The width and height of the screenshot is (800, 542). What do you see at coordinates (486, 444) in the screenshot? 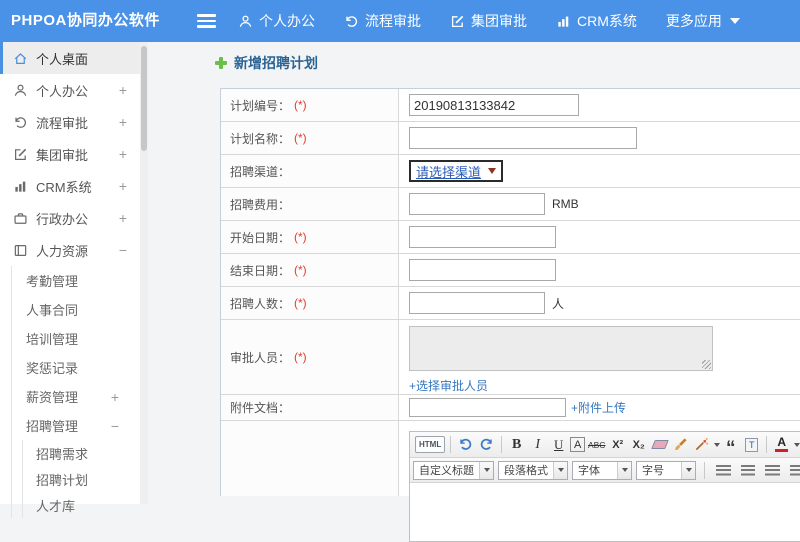
I see `redo-icon` at bounding box center [486, 444].